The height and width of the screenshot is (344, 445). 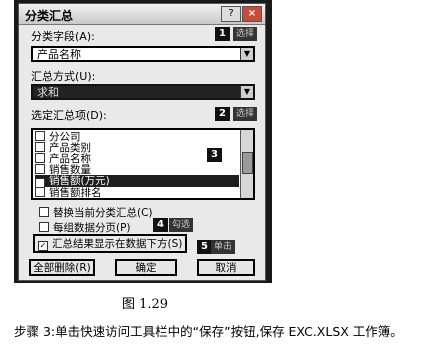 I want to click on cancel-button: 取消, so click(x=226, y=267).